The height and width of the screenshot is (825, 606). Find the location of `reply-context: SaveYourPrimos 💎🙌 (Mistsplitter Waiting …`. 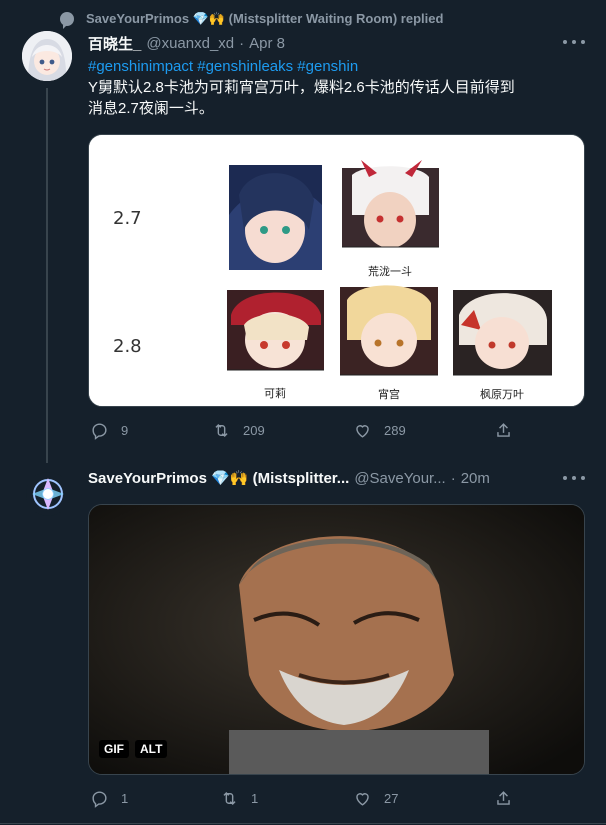

reply-context: SaveYourPrimos 💎🙌 (Mistsplitter Waiting … is located at coordinates (251, 19).